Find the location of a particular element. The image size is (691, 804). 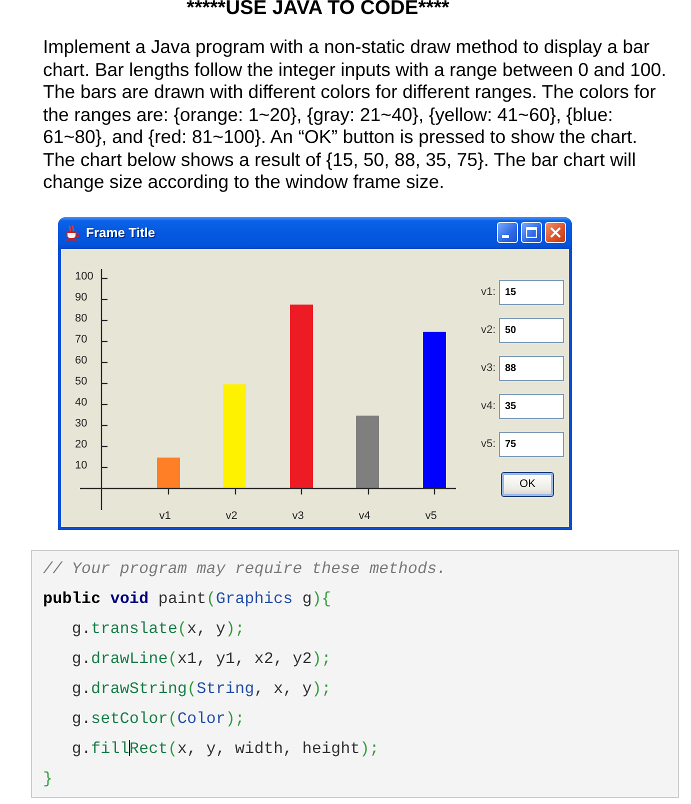

close-button is located at coordinates (555, 232).